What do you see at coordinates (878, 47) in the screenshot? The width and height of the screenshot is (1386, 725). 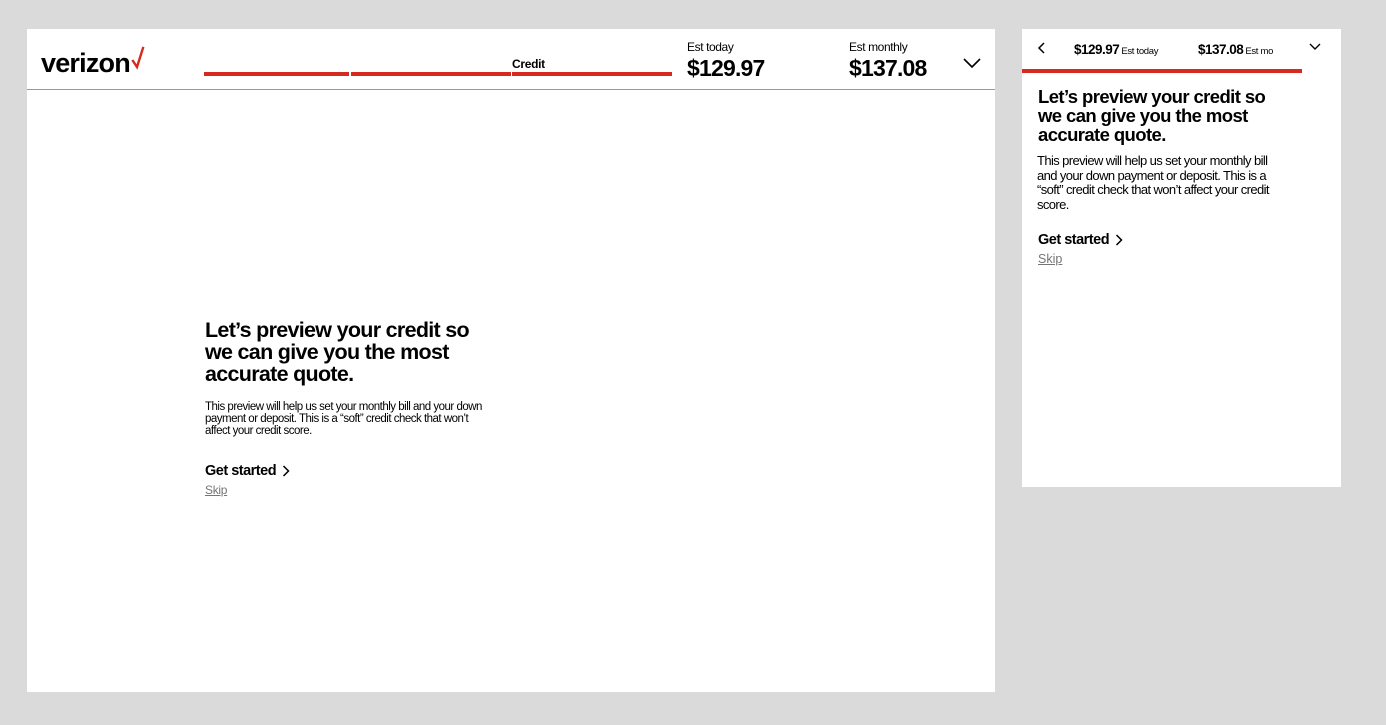 I see `est-monthly-label: Est monthly` at bounding box center [878, 47].